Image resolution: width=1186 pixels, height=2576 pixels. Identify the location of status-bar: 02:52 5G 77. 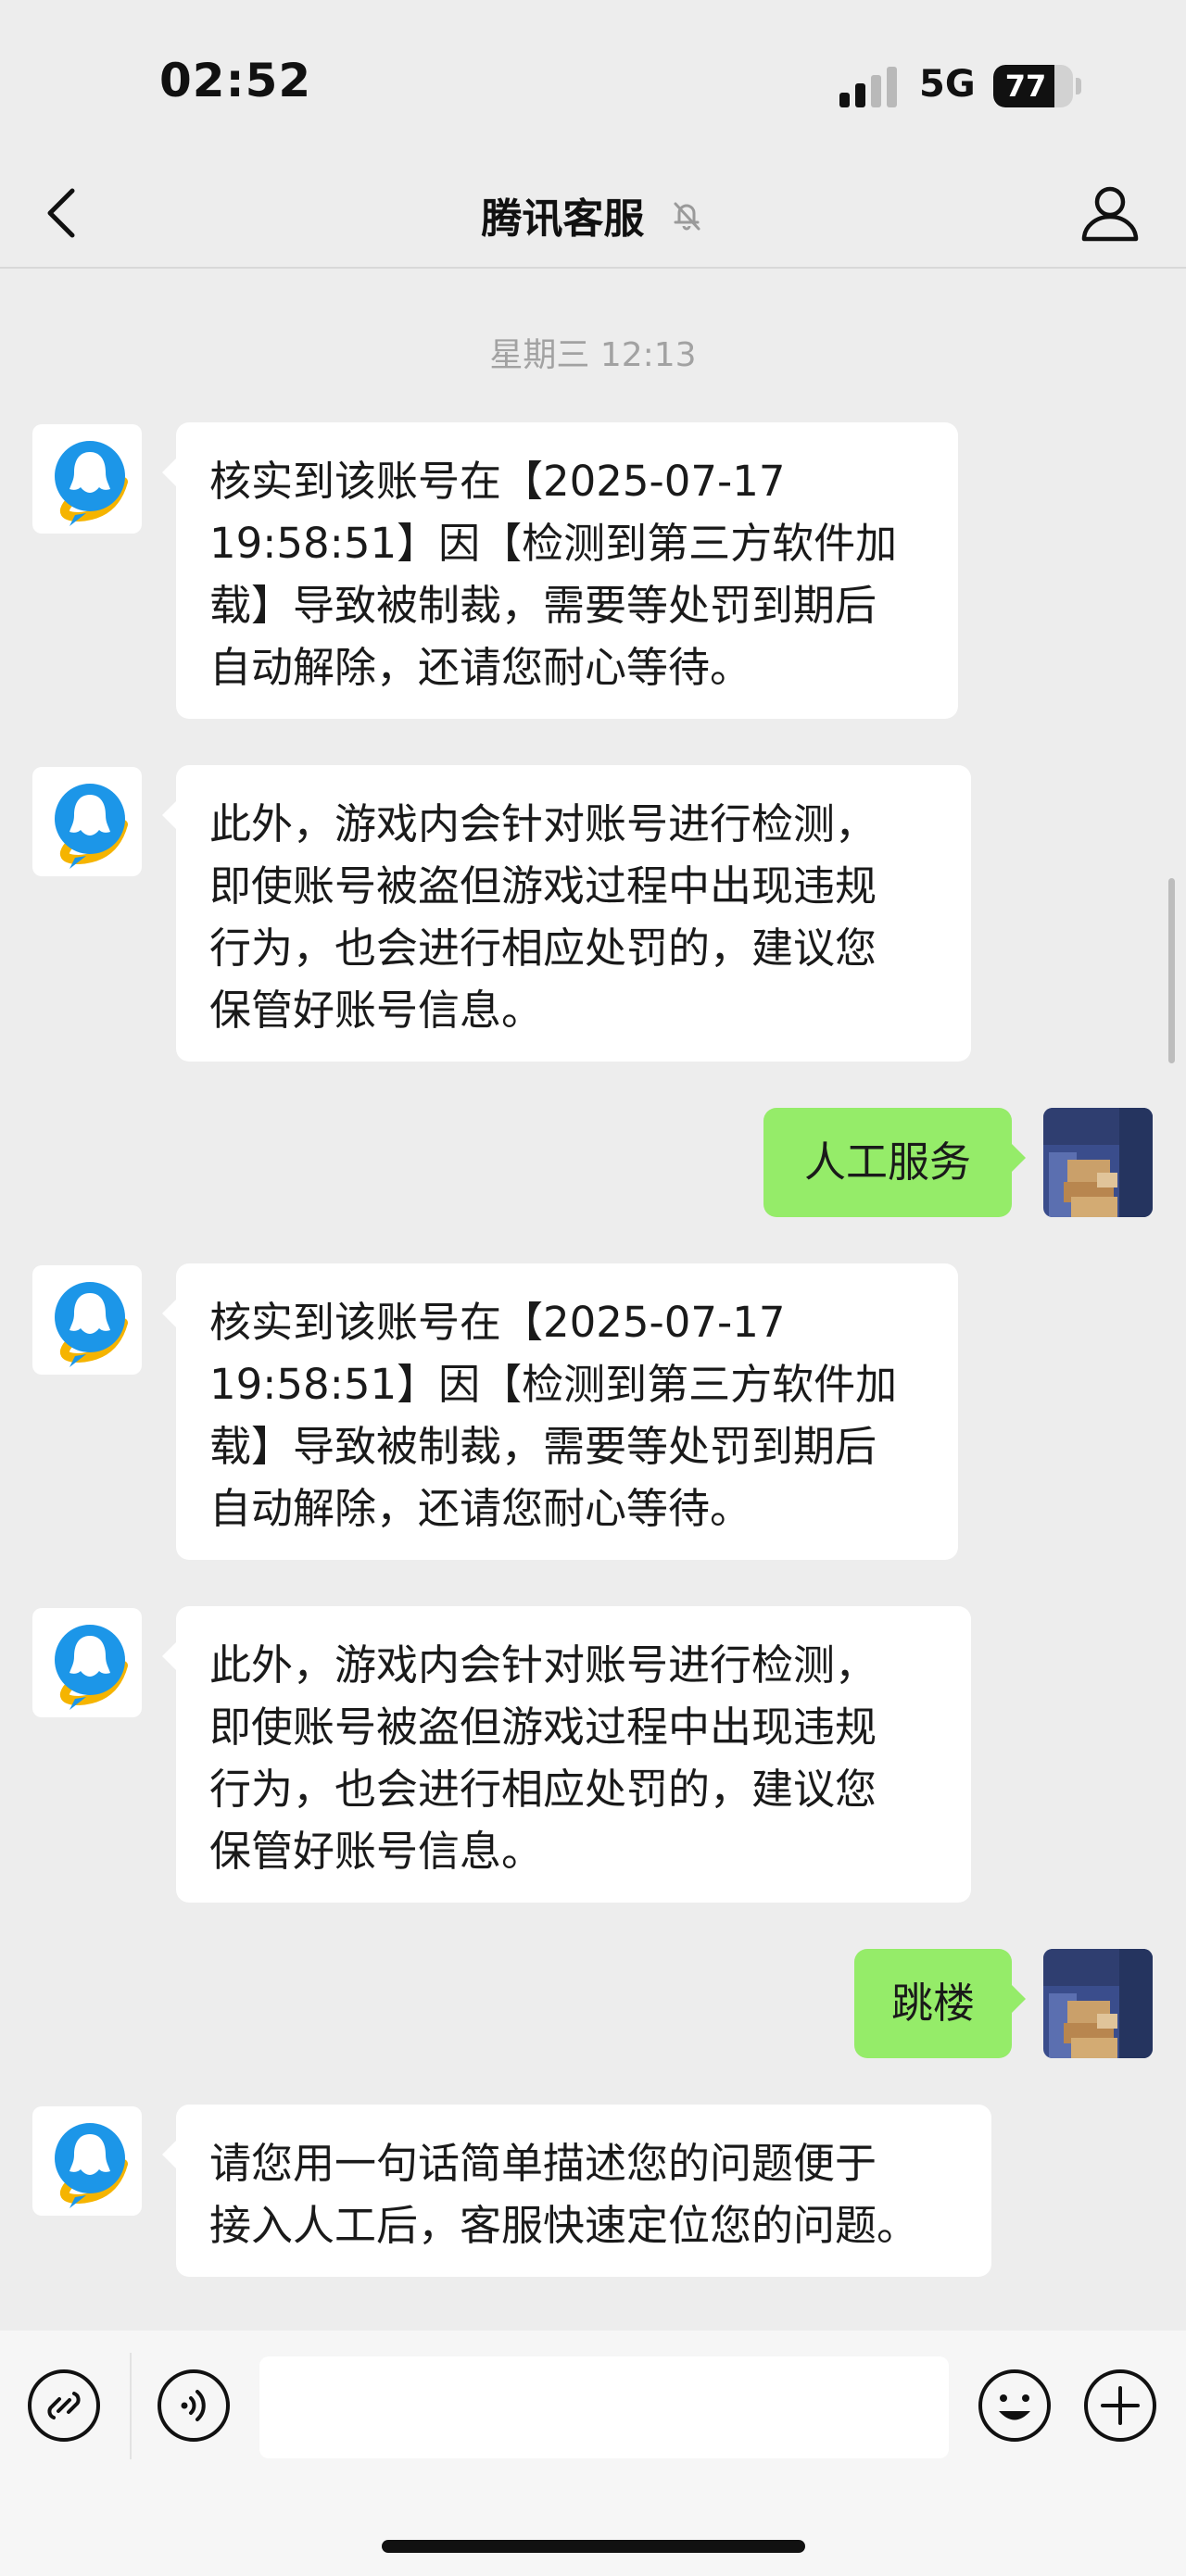
(593, 78).